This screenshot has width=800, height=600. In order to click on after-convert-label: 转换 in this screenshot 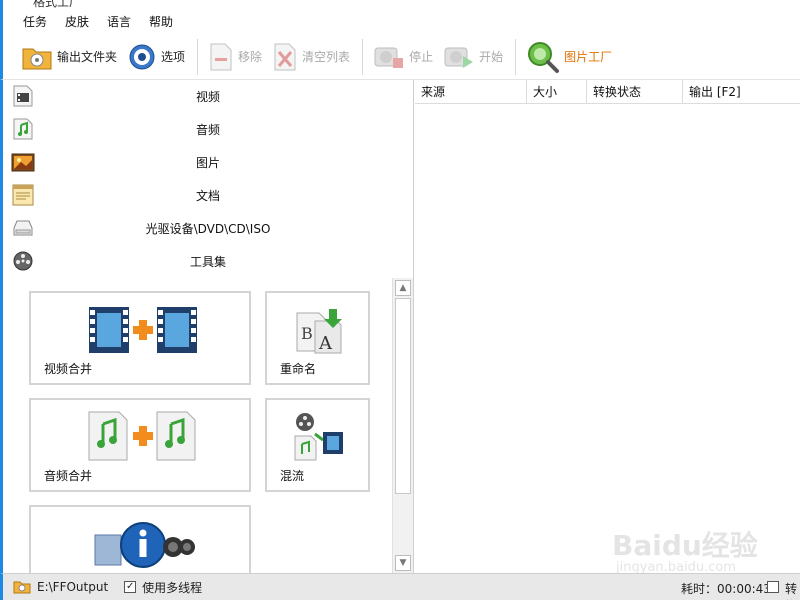, I will do `click(791, 591)`.